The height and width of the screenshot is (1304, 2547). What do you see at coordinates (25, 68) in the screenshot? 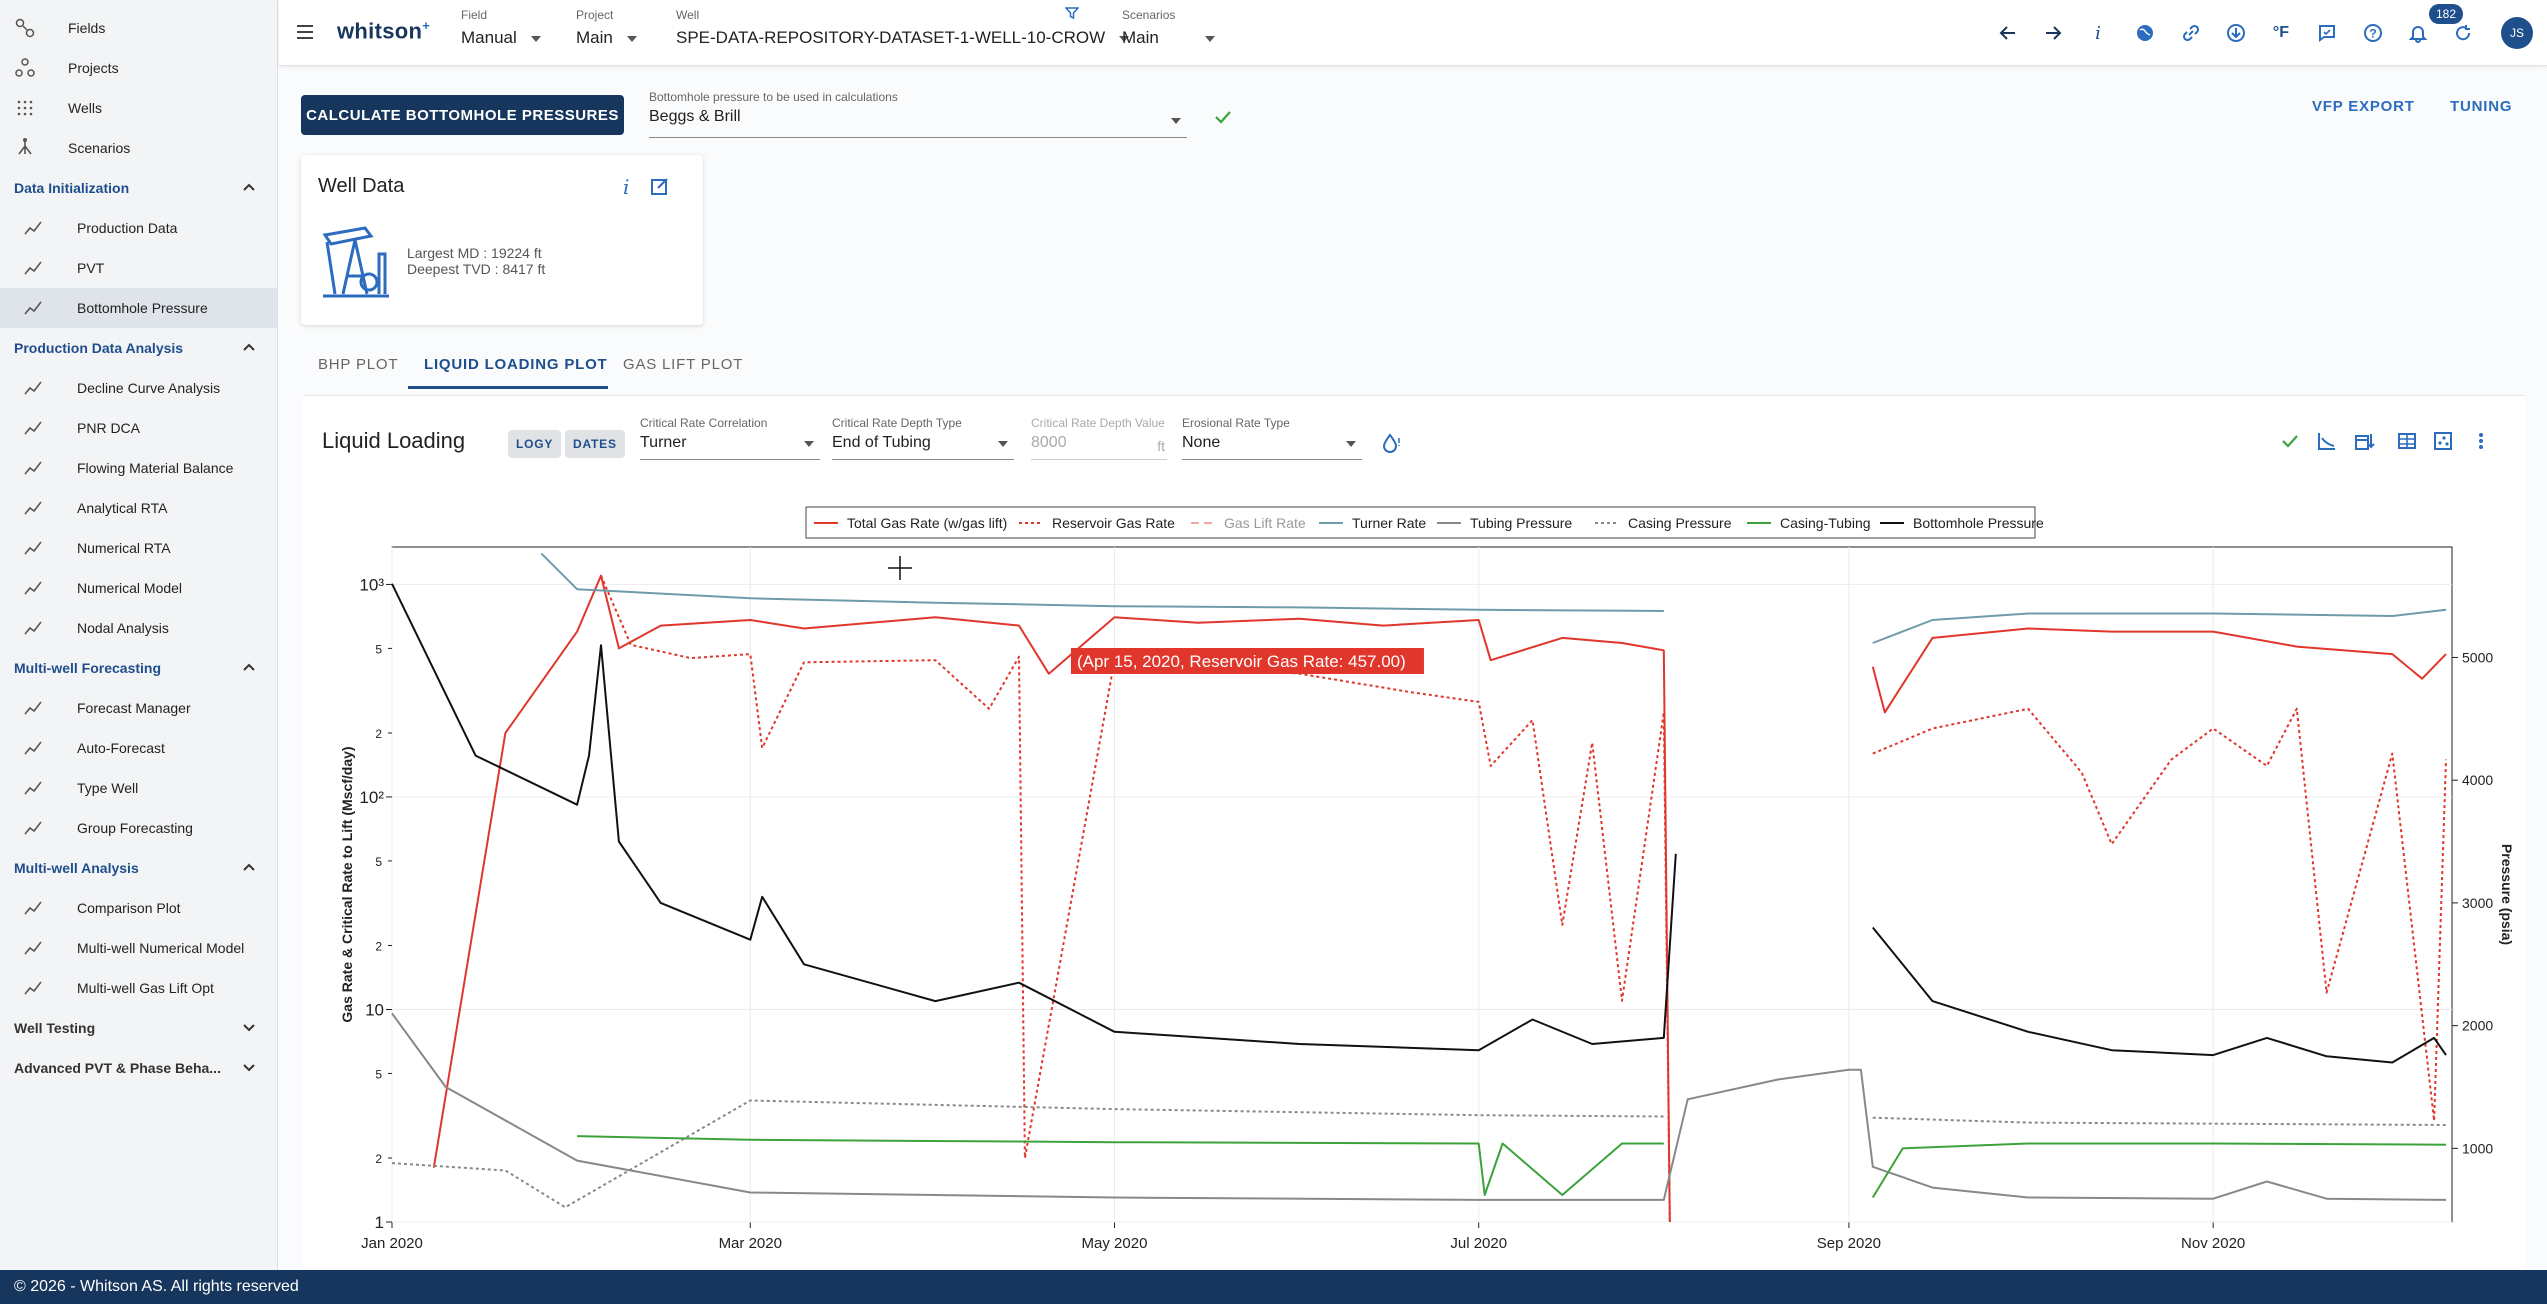
I see `projects-icon` at bounding box center [25, 68].